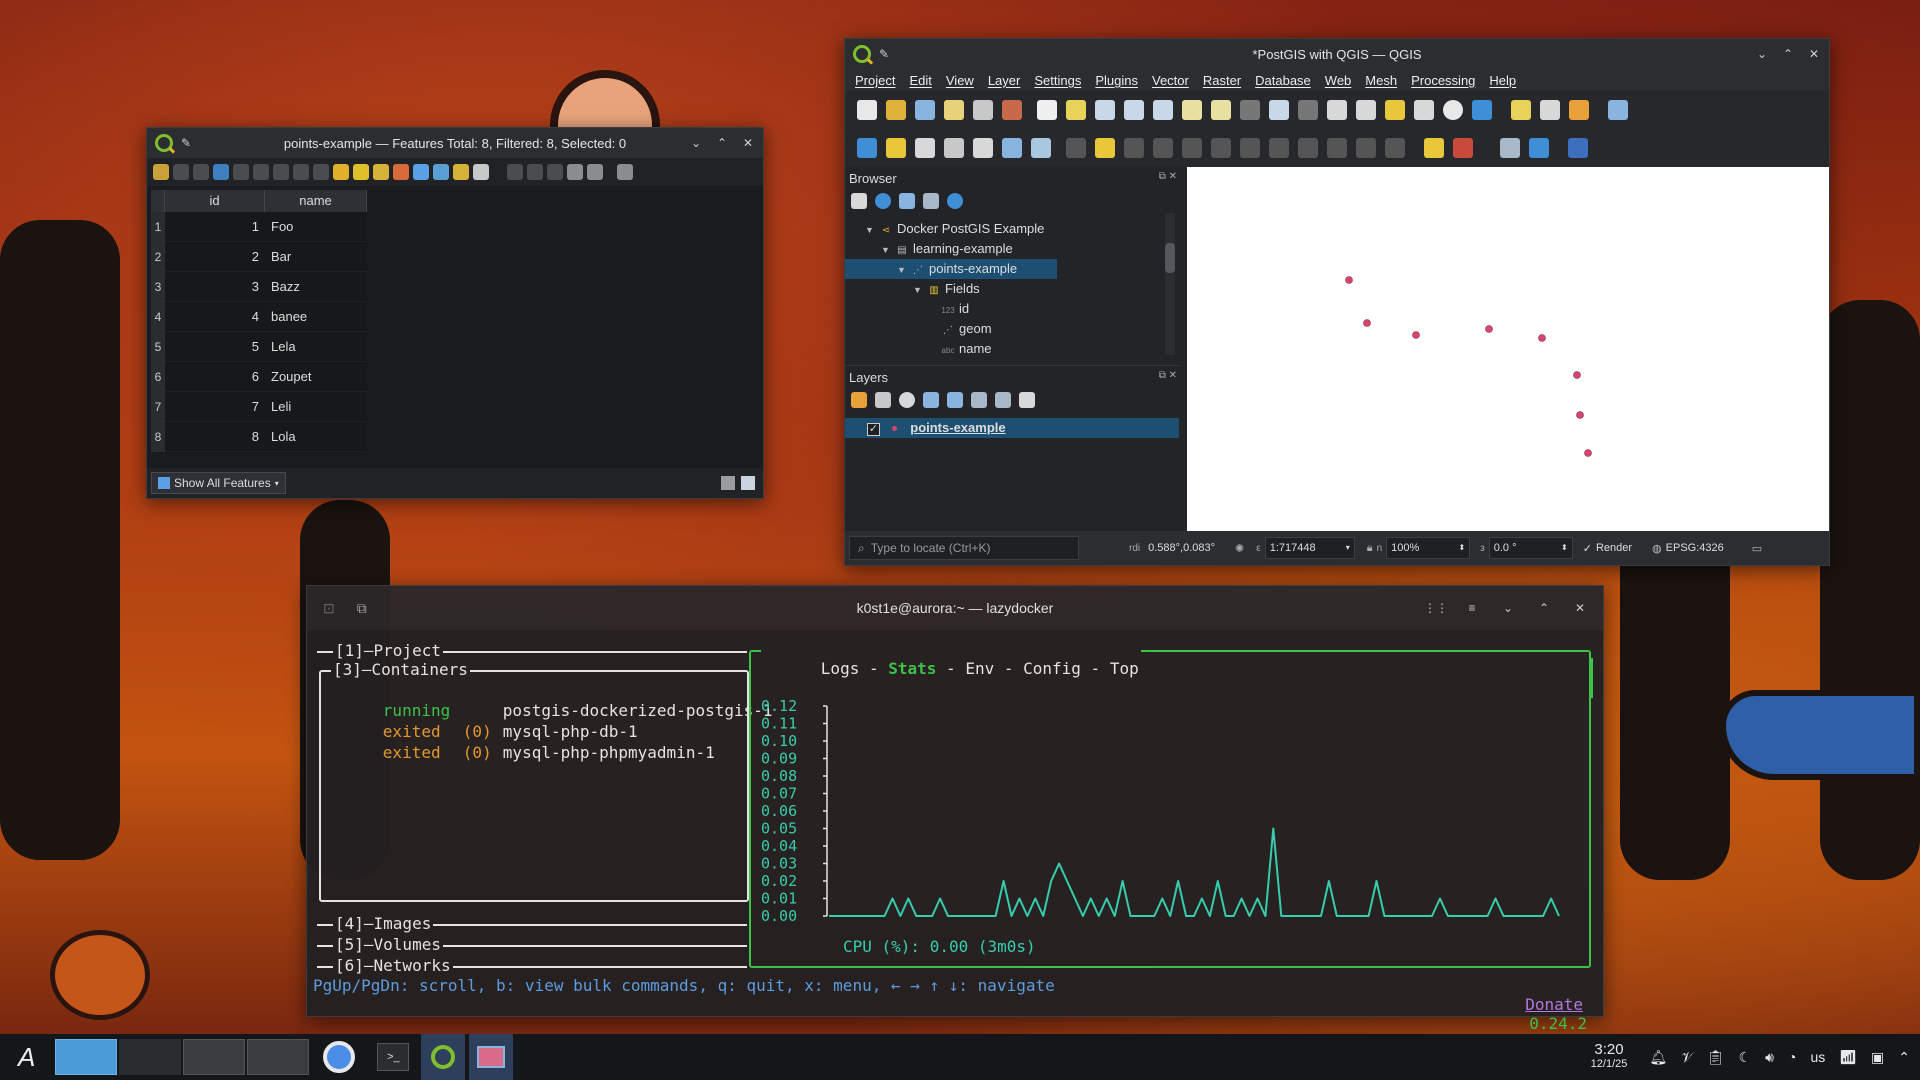 This screenshot has width=1920, height=1080. I want to click on project-panel-title: [1]–Project, so click(388, 650).